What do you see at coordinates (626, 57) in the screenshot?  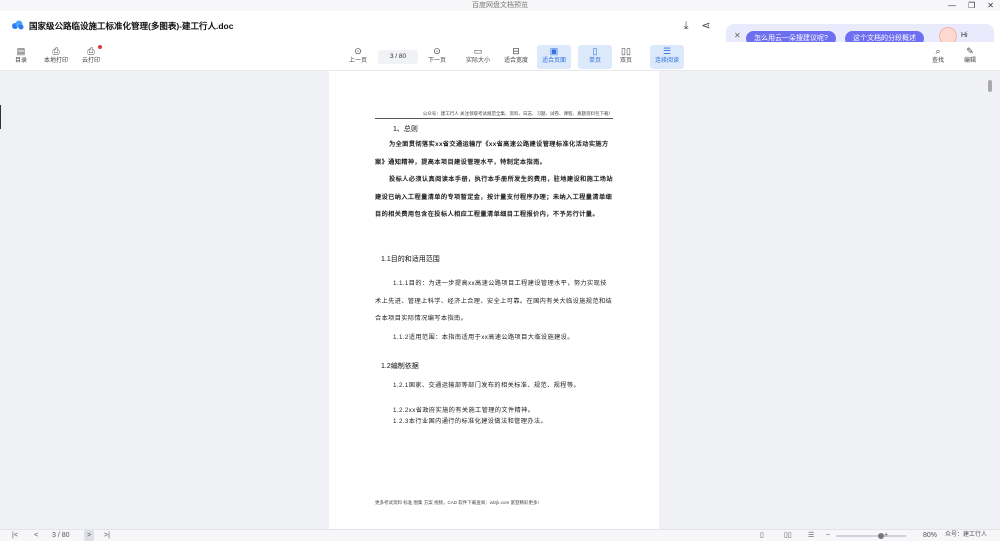 I see `double-page-button: ▯▯ 双页` at bounding box center [626, 57].